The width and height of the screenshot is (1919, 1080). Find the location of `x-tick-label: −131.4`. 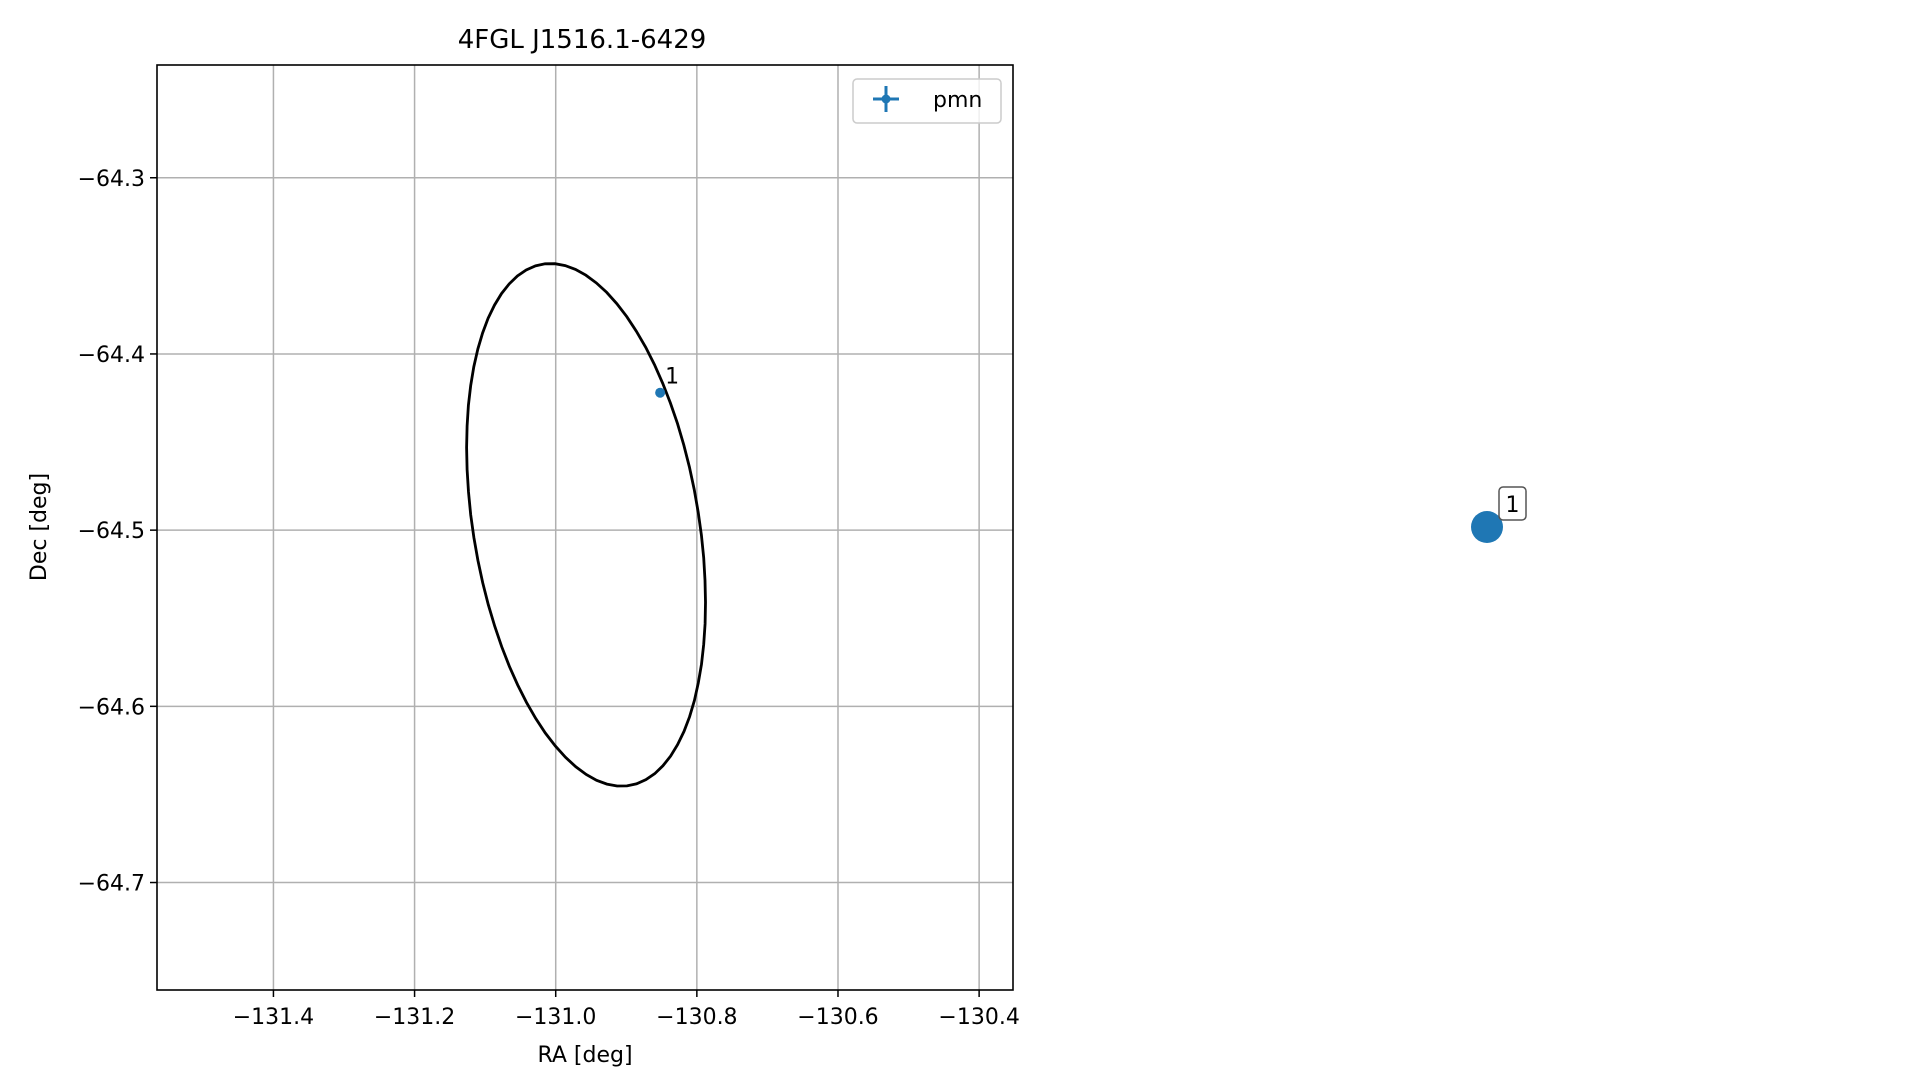

x-tick-label: −131.4 is located at coordinates (273, 1017).